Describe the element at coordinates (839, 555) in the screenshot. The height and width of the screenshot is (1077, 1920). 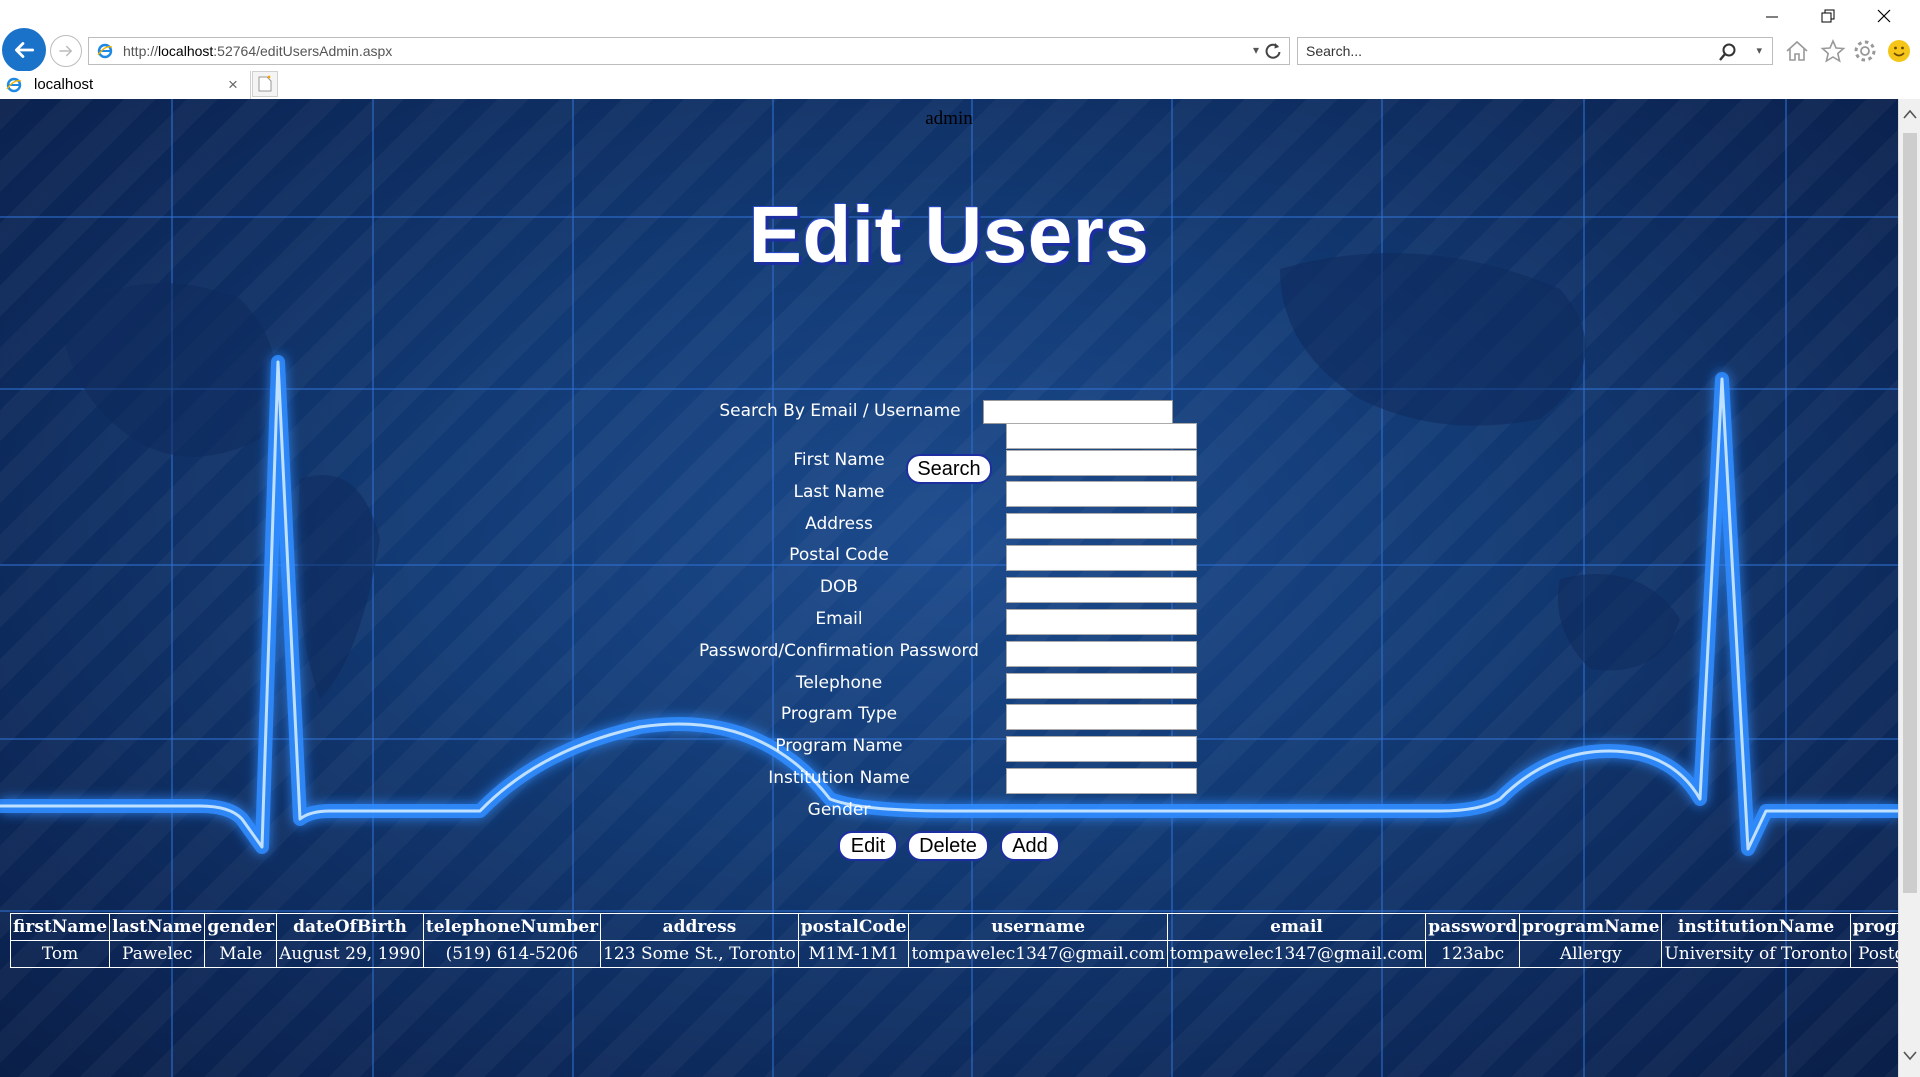
I see `field-label: Postal Code` at that location.